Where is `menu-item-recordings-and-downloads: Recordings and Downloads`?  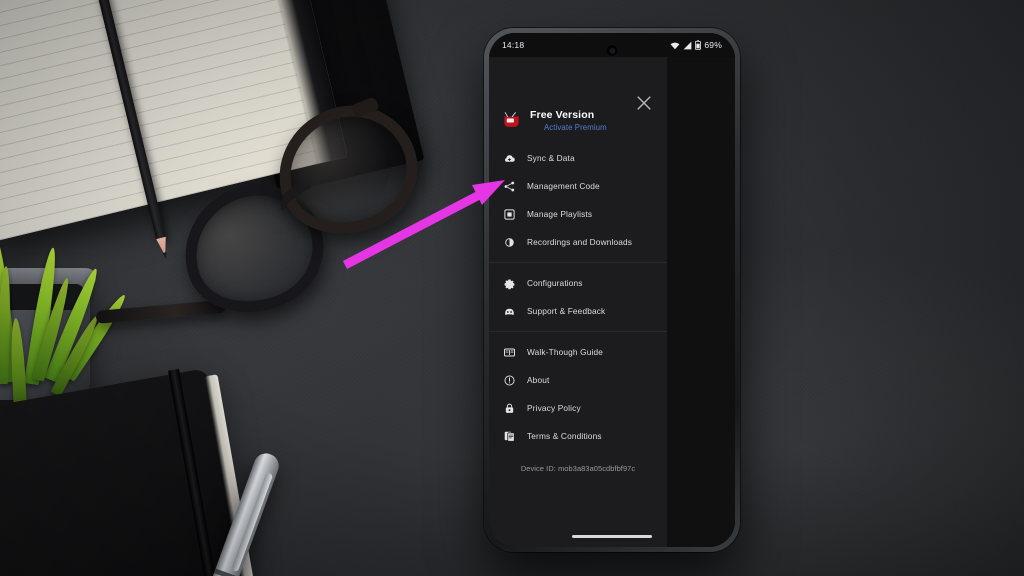
menu-item-recordings-and-downloads: Recordings and Downloads is located at coordinates (578, 242).